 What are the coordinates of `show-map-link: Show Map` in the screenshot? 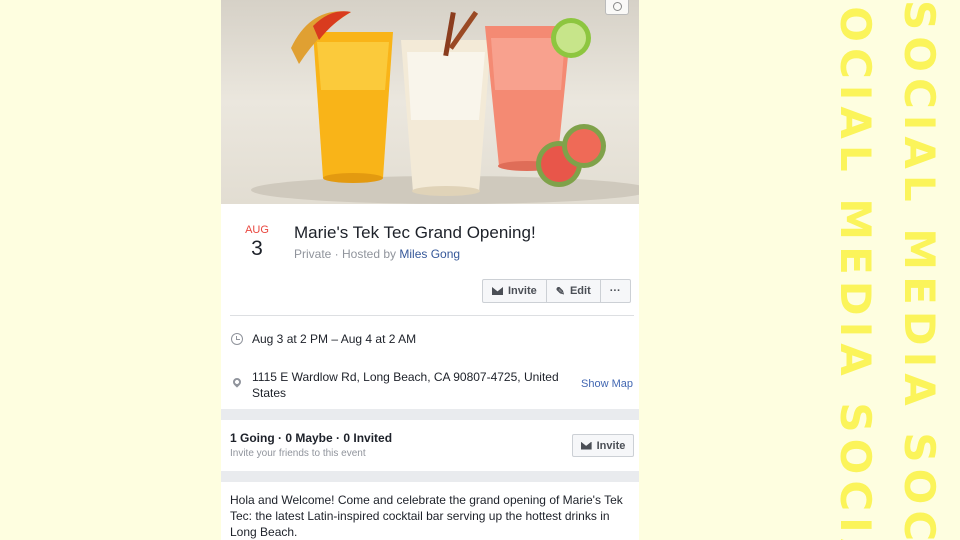 It's located at (607, 384).